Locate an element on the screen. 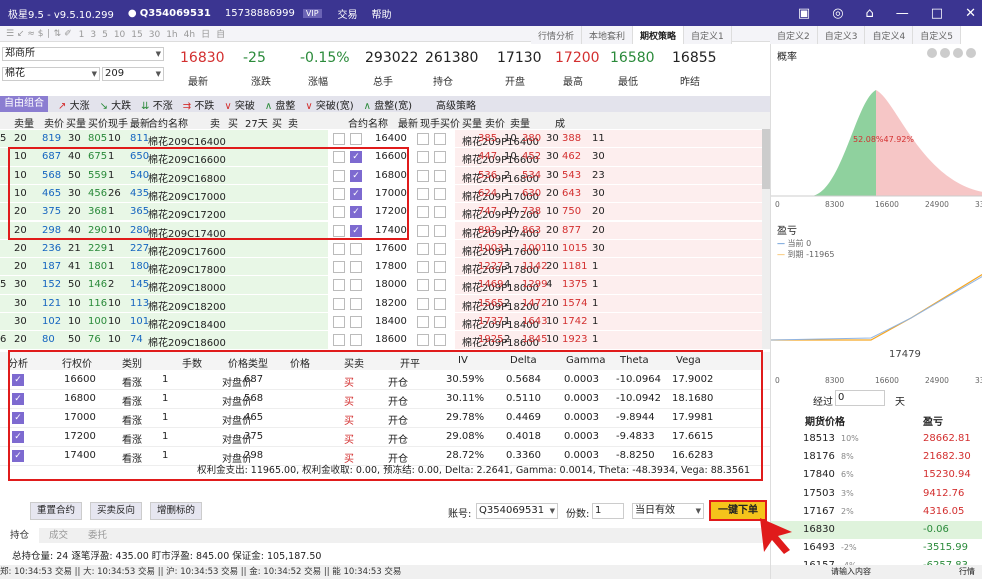 This screenshot has width=982, height=579. product-select: 棉花 ▼ is located at coordinates (51, 74).